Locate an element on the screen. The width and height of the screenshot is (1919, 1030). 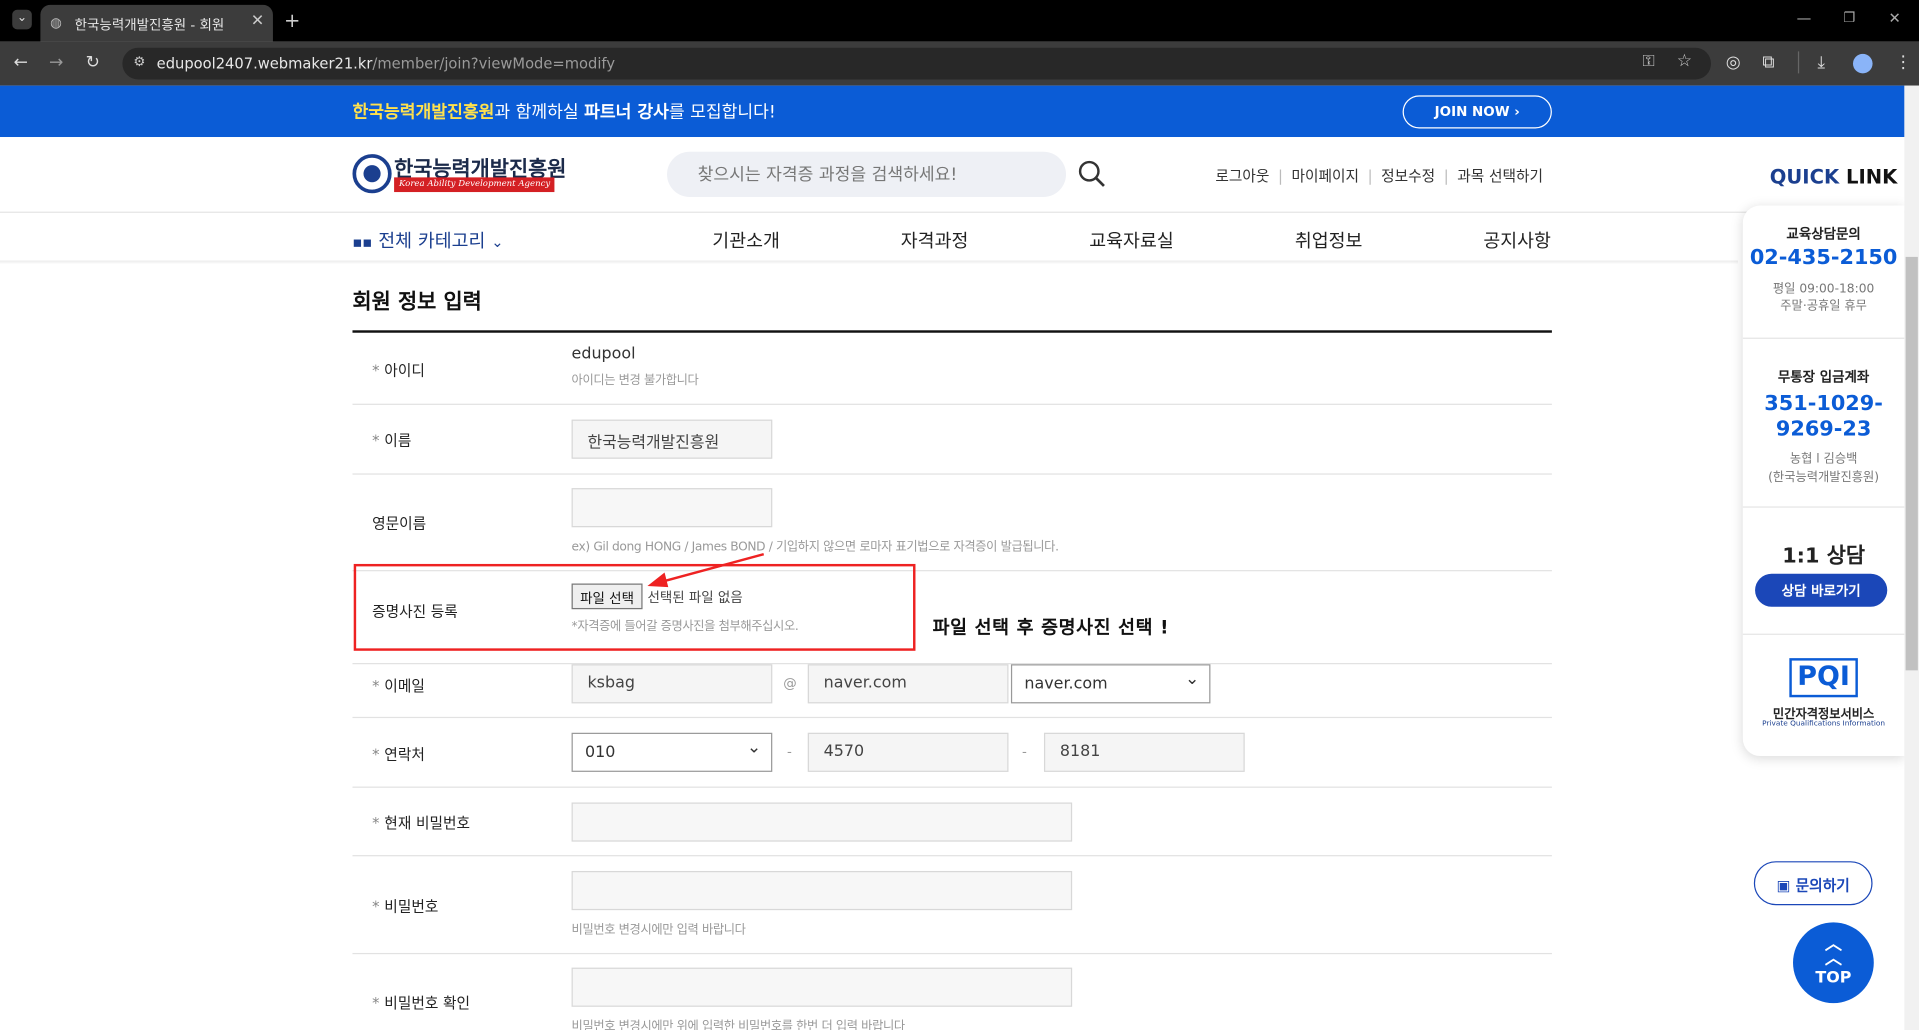
double-chevron-up-icon: ︿ ︿ is located at coordinates (1833, 951).